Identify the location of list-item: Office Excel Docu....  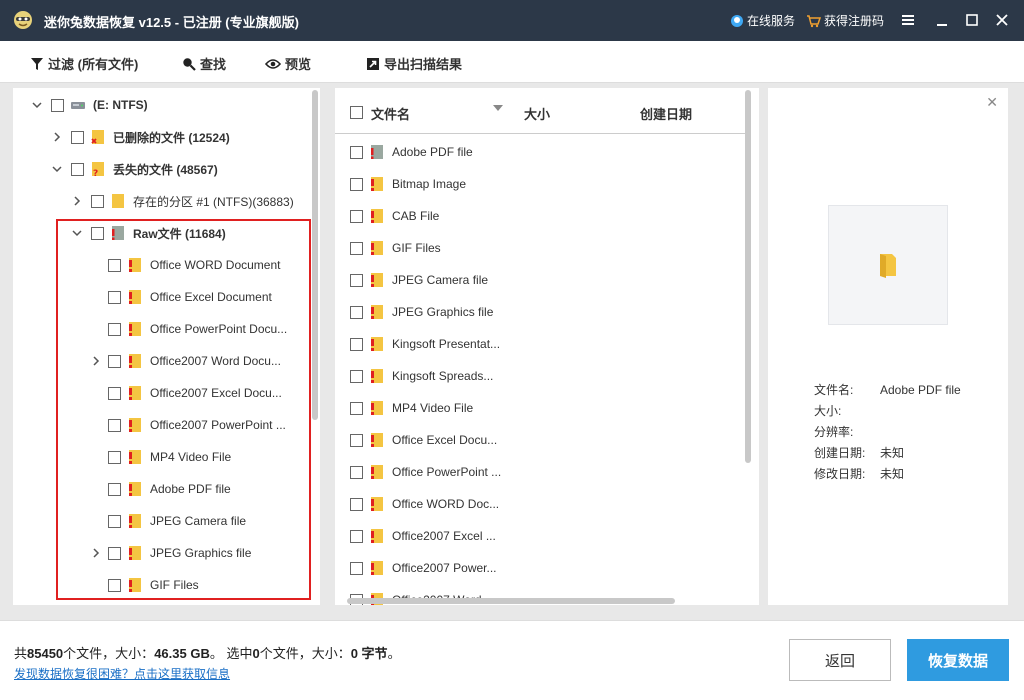
(428, 440).